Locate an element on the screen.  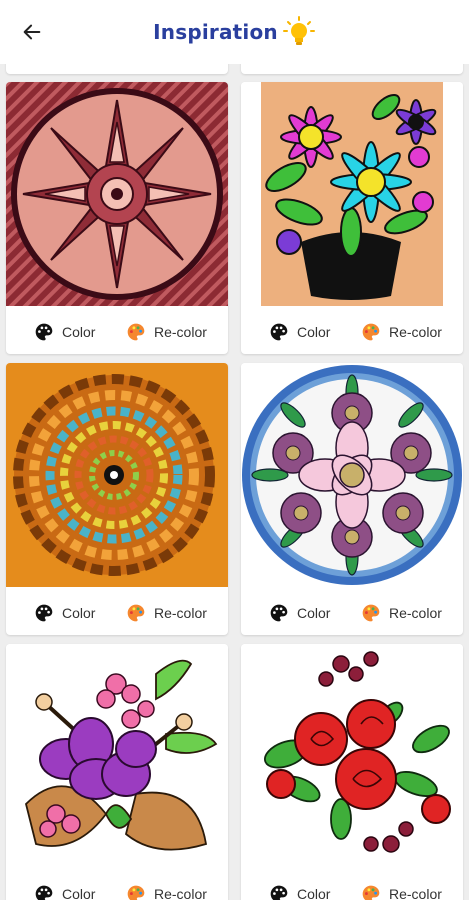
card-hibiscus: Color Re-color is located at coordinates (117, 772).